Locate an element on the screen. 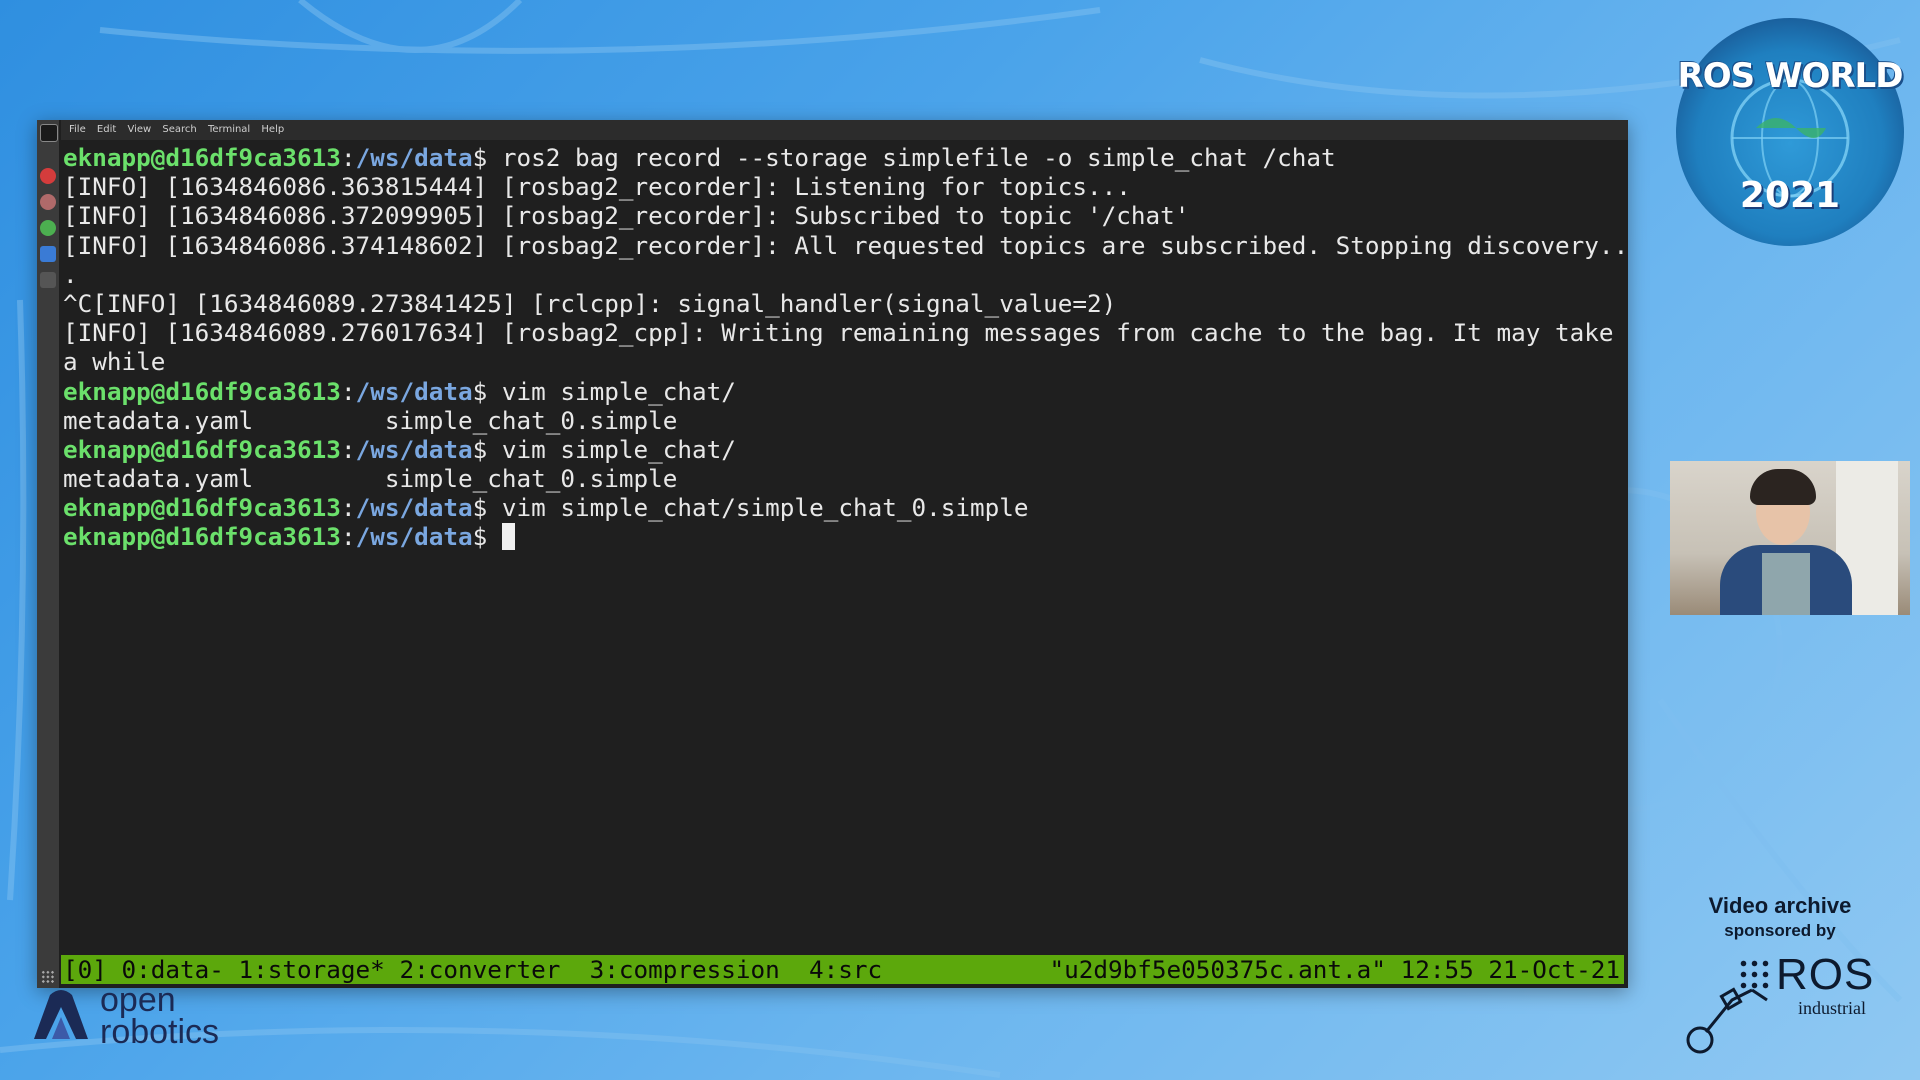 This screenshot has width=1920, height=1080. ros-industrial-logo: ROS industrial is located at coordinates (1782, 1005).